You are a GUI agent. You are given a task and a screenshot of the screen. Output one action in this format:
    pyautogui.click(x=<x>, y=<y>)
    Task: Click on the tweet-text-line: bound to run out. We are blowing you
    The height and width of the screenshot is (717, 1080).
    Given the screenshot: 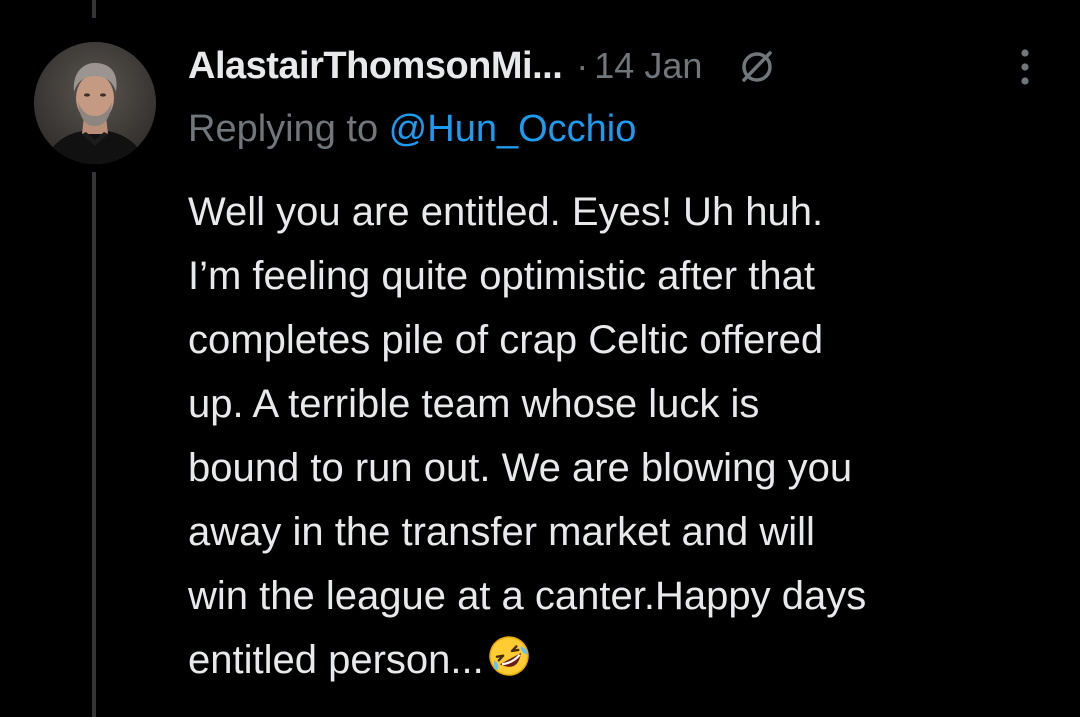 What is the action you would take?
    pyautogui.click(x=520, y=468)
    